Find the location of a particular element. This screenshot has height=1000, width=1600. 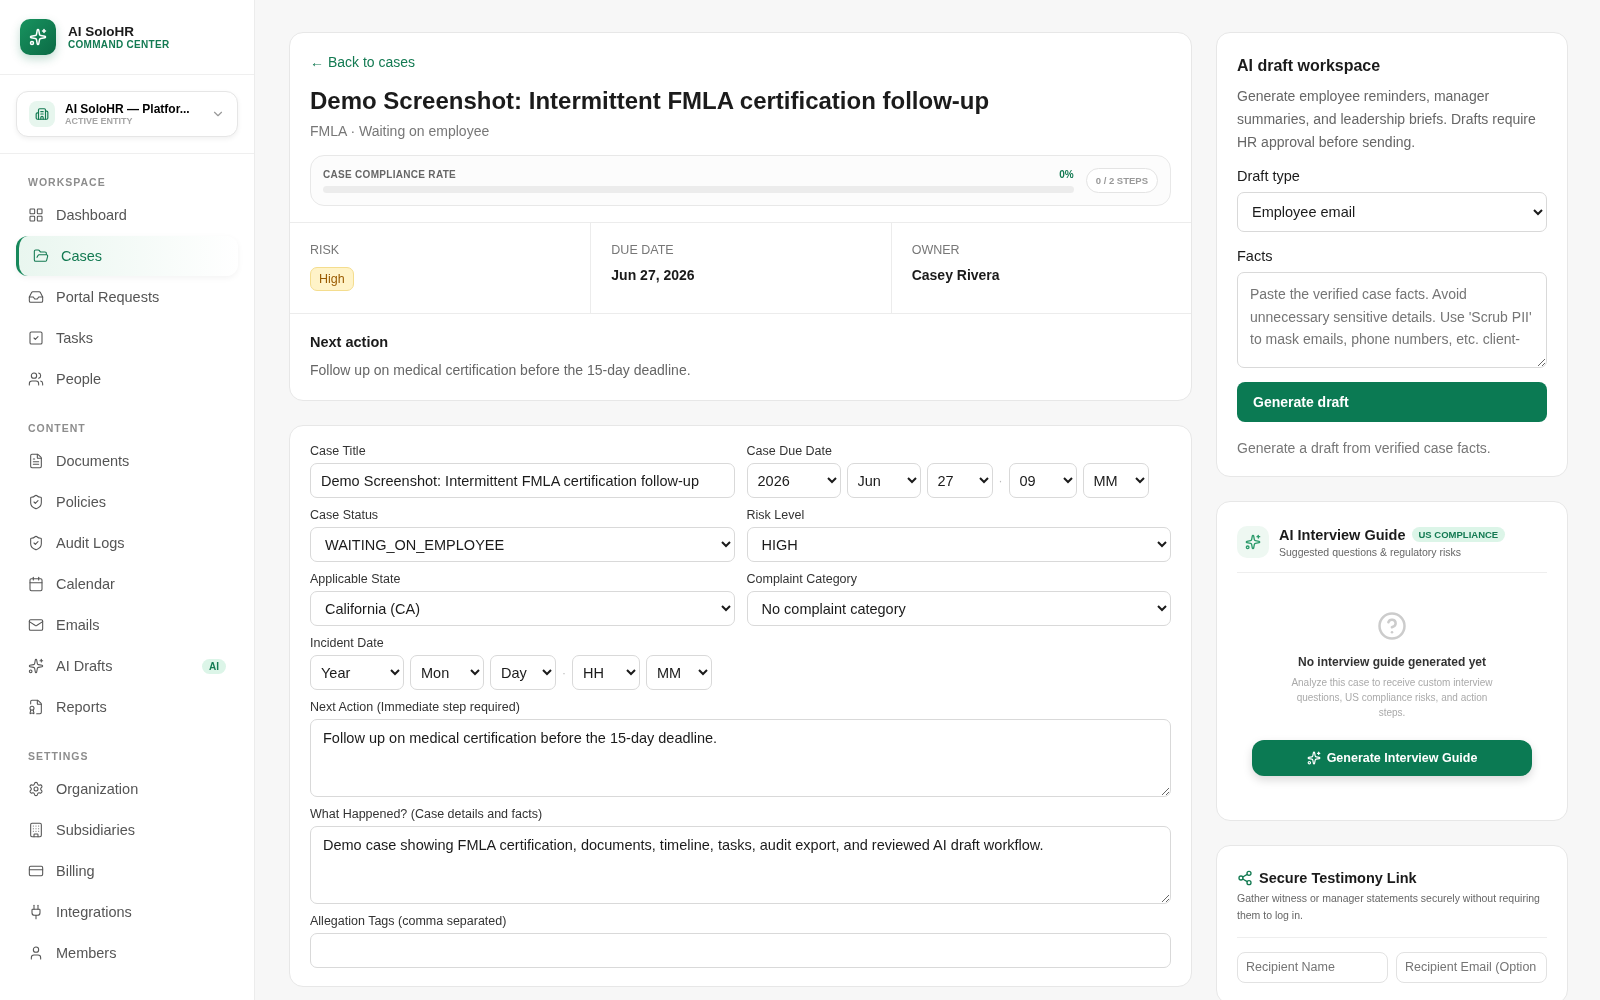

plug-icon is located at coordinates (36, 912).